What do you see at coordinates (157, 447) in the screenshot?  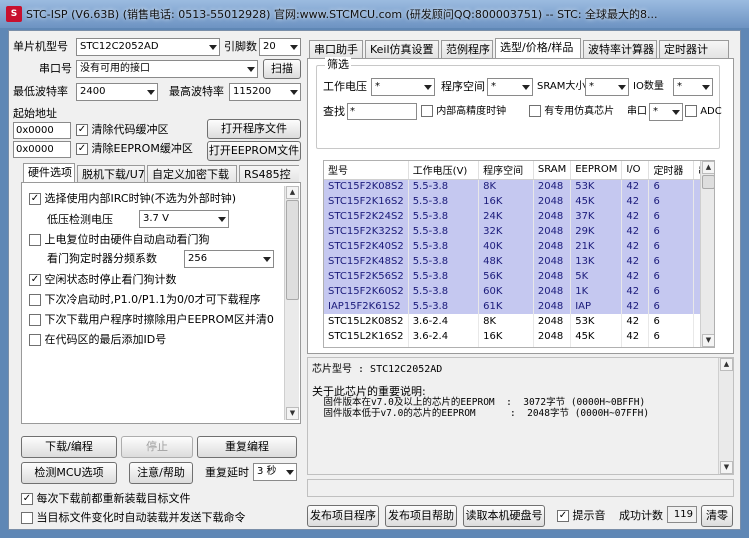 I see `stop-button: 停止` at bounding box center [157, 447].